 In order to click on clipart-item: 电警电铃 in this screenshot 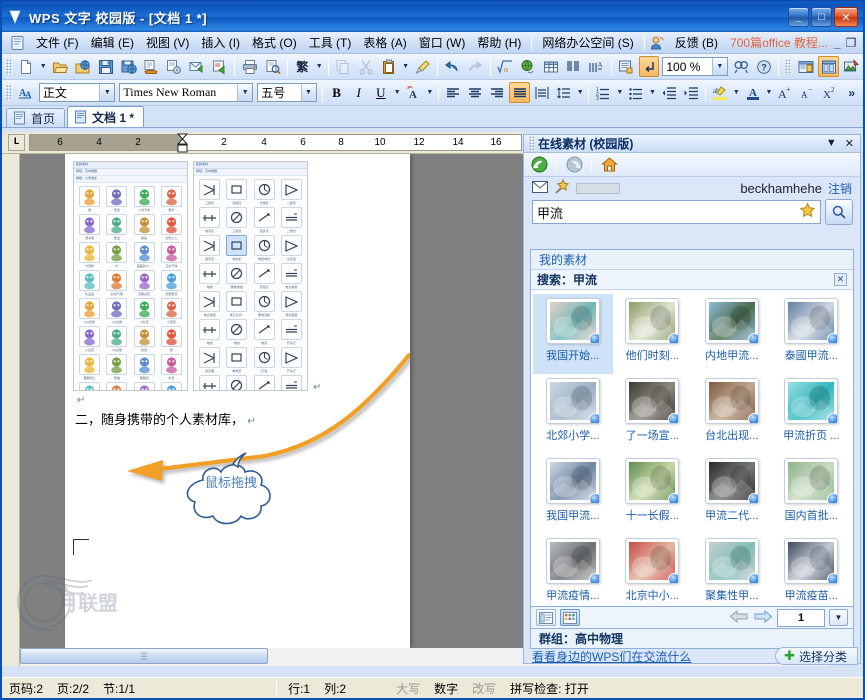, I will do `click(264, 248)`.